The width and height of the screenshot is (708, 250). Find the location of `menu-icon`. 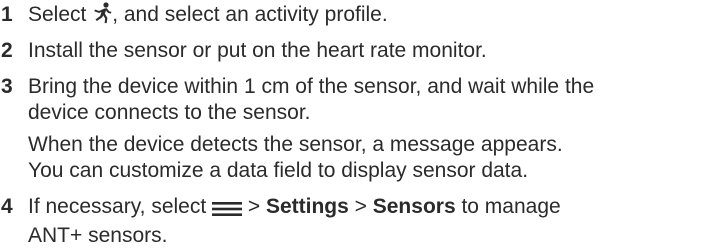

menu-icon is located at coordinates (227, 210).